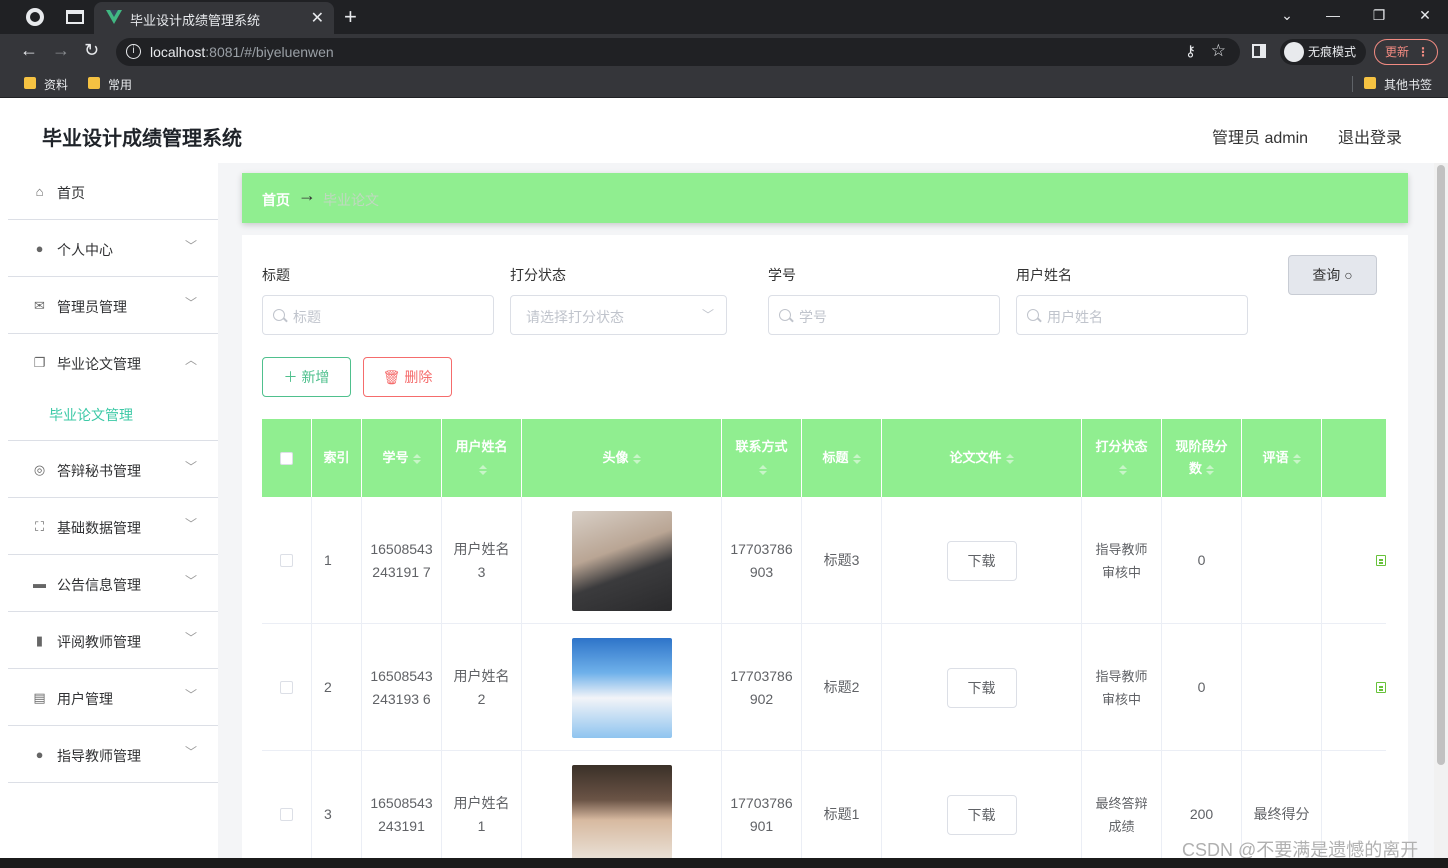  Describe the element at coordinates (982, 458) in the screenshot. I see `header-file: 论文文件` at that location.